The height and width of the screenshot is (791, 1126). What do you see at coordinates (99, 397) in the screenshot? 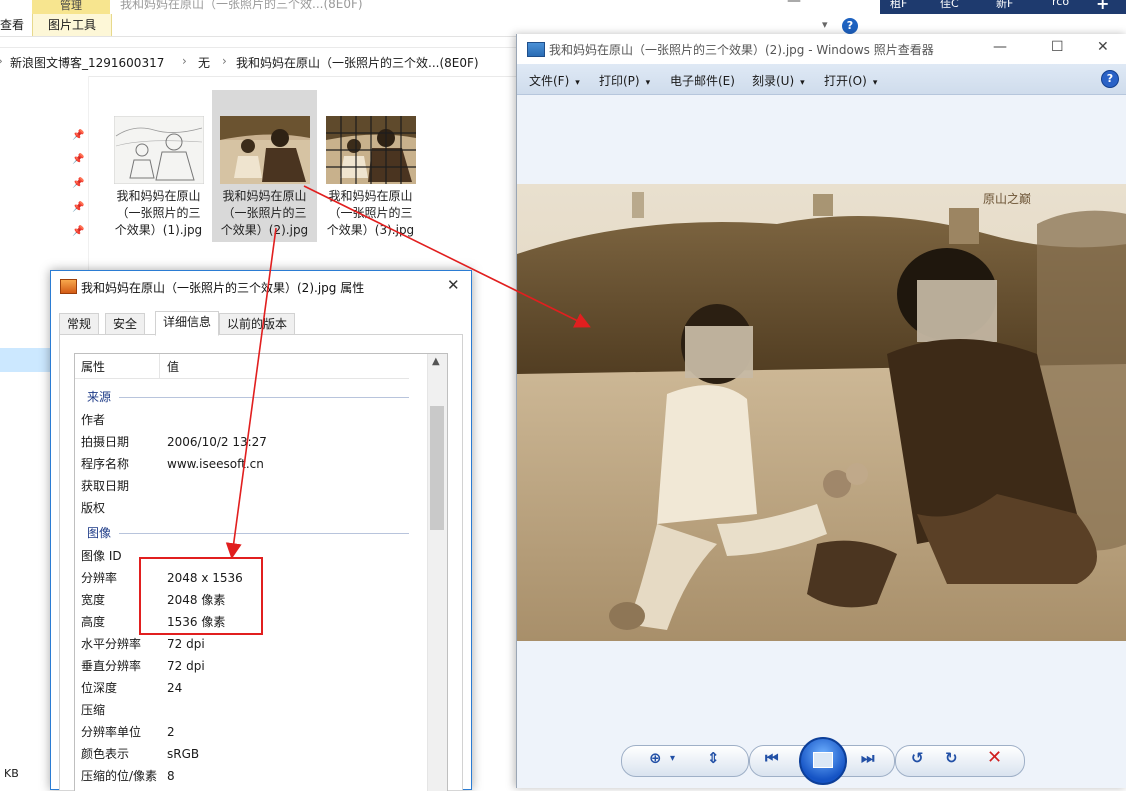
I see `section-title: 来源` at bounding box center [99, 397].